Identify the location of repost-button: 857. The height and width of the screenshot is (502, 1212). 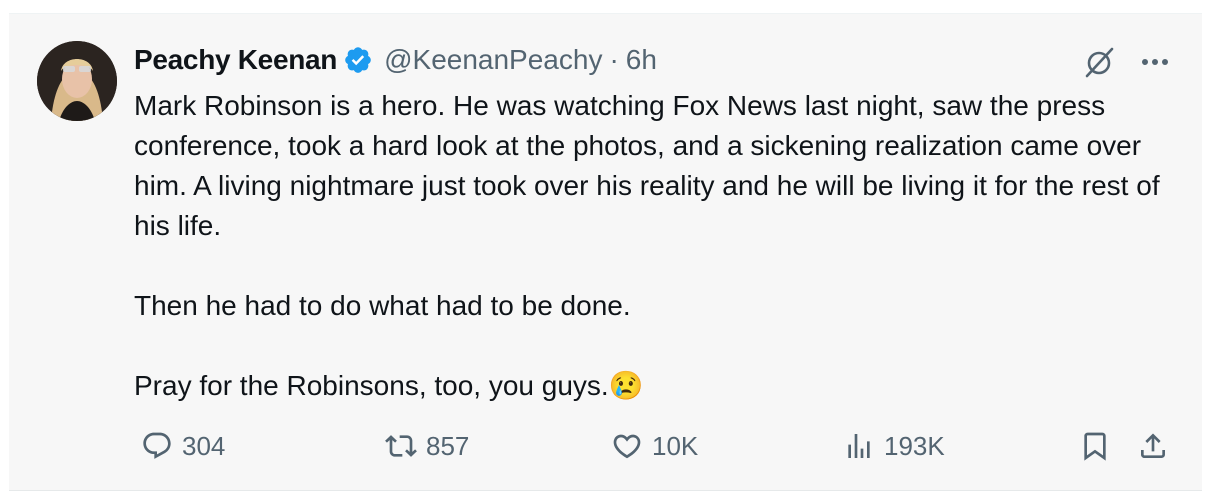
(427, 446).